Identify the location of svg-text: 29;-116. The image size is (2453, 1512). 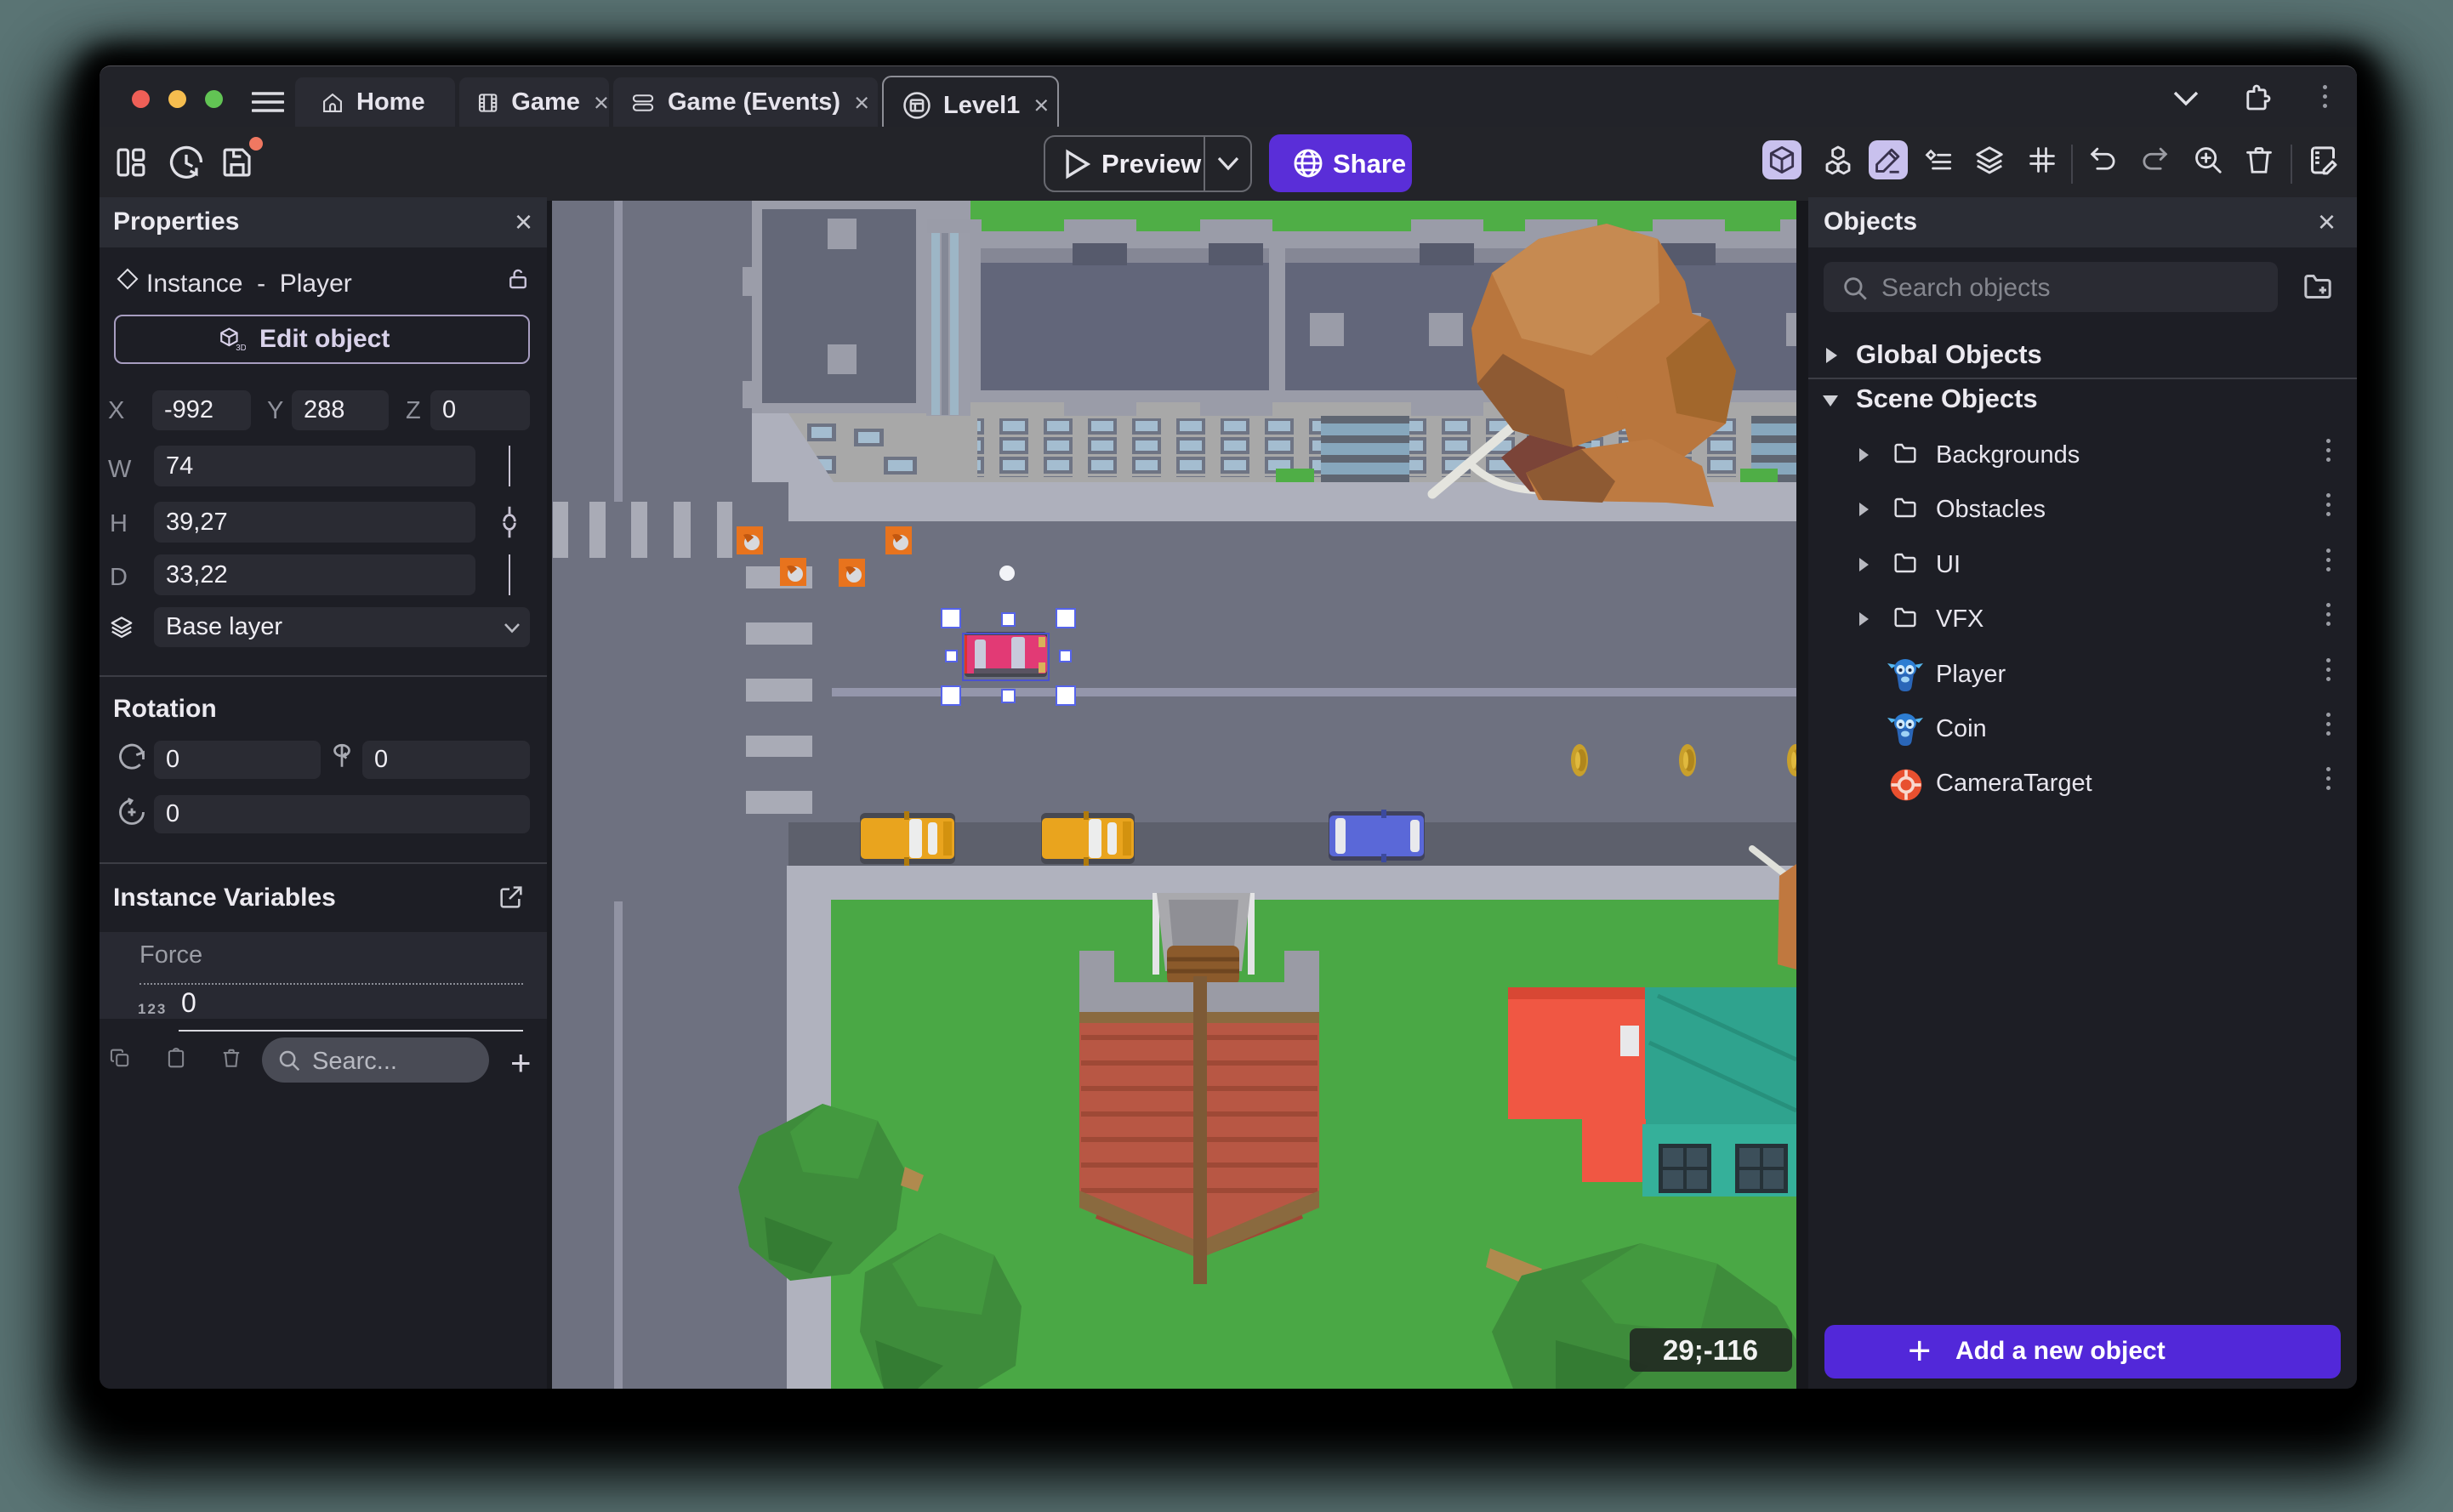
(1710, 1350).